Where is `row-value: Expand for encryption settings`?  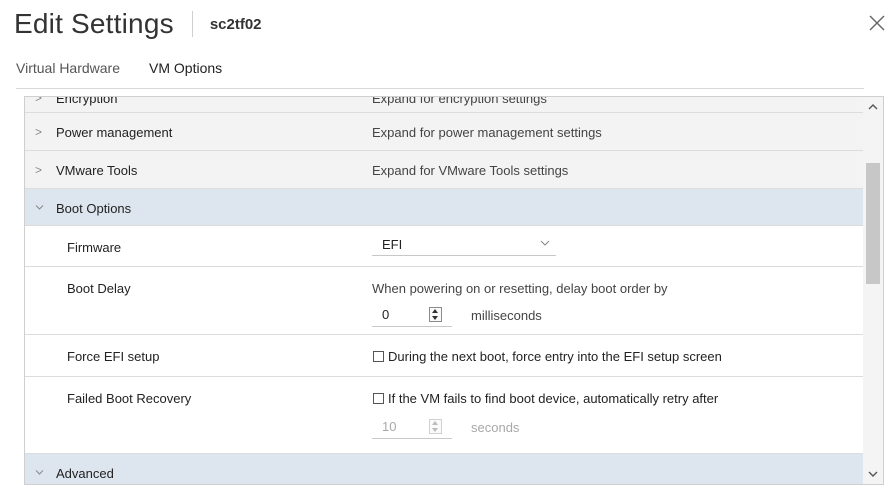 row-value: Expand for encryption settings is located at coordinates (459, 101).